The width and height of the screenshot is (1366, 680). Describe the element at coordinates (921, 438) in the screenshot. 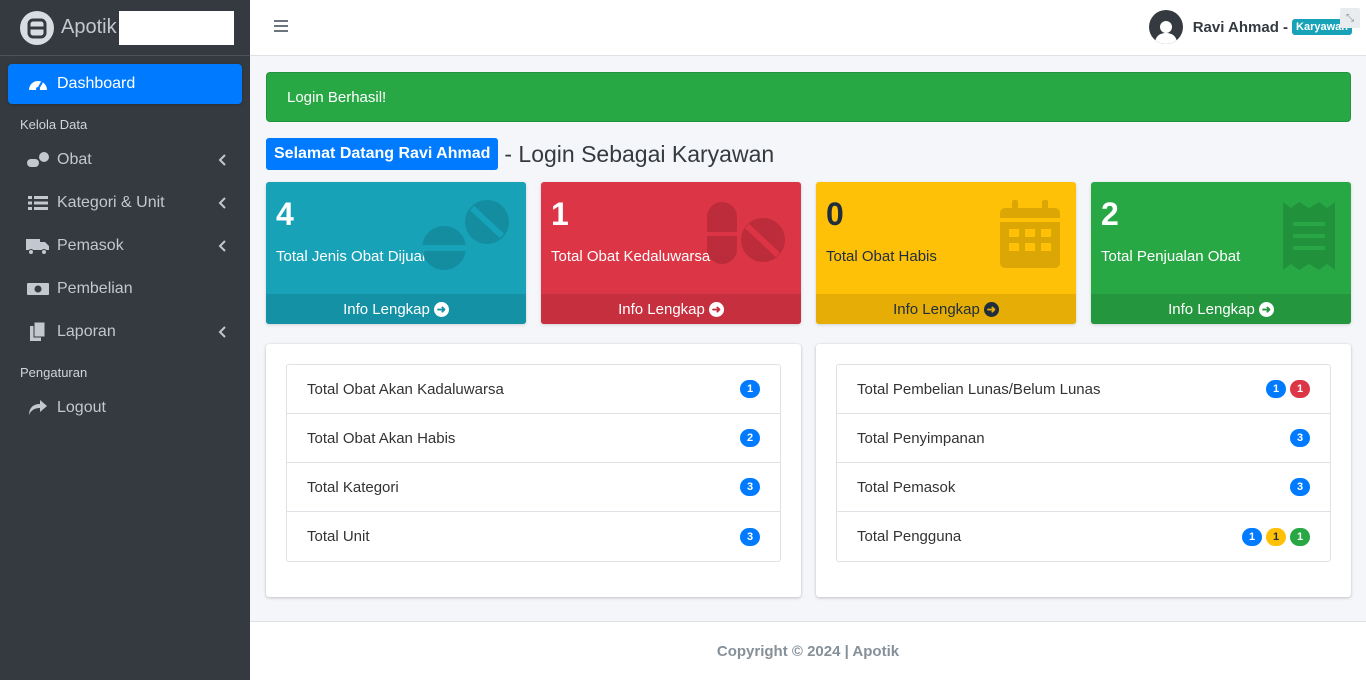

I see `list-item-label: Total Penyimpanan` at that location.